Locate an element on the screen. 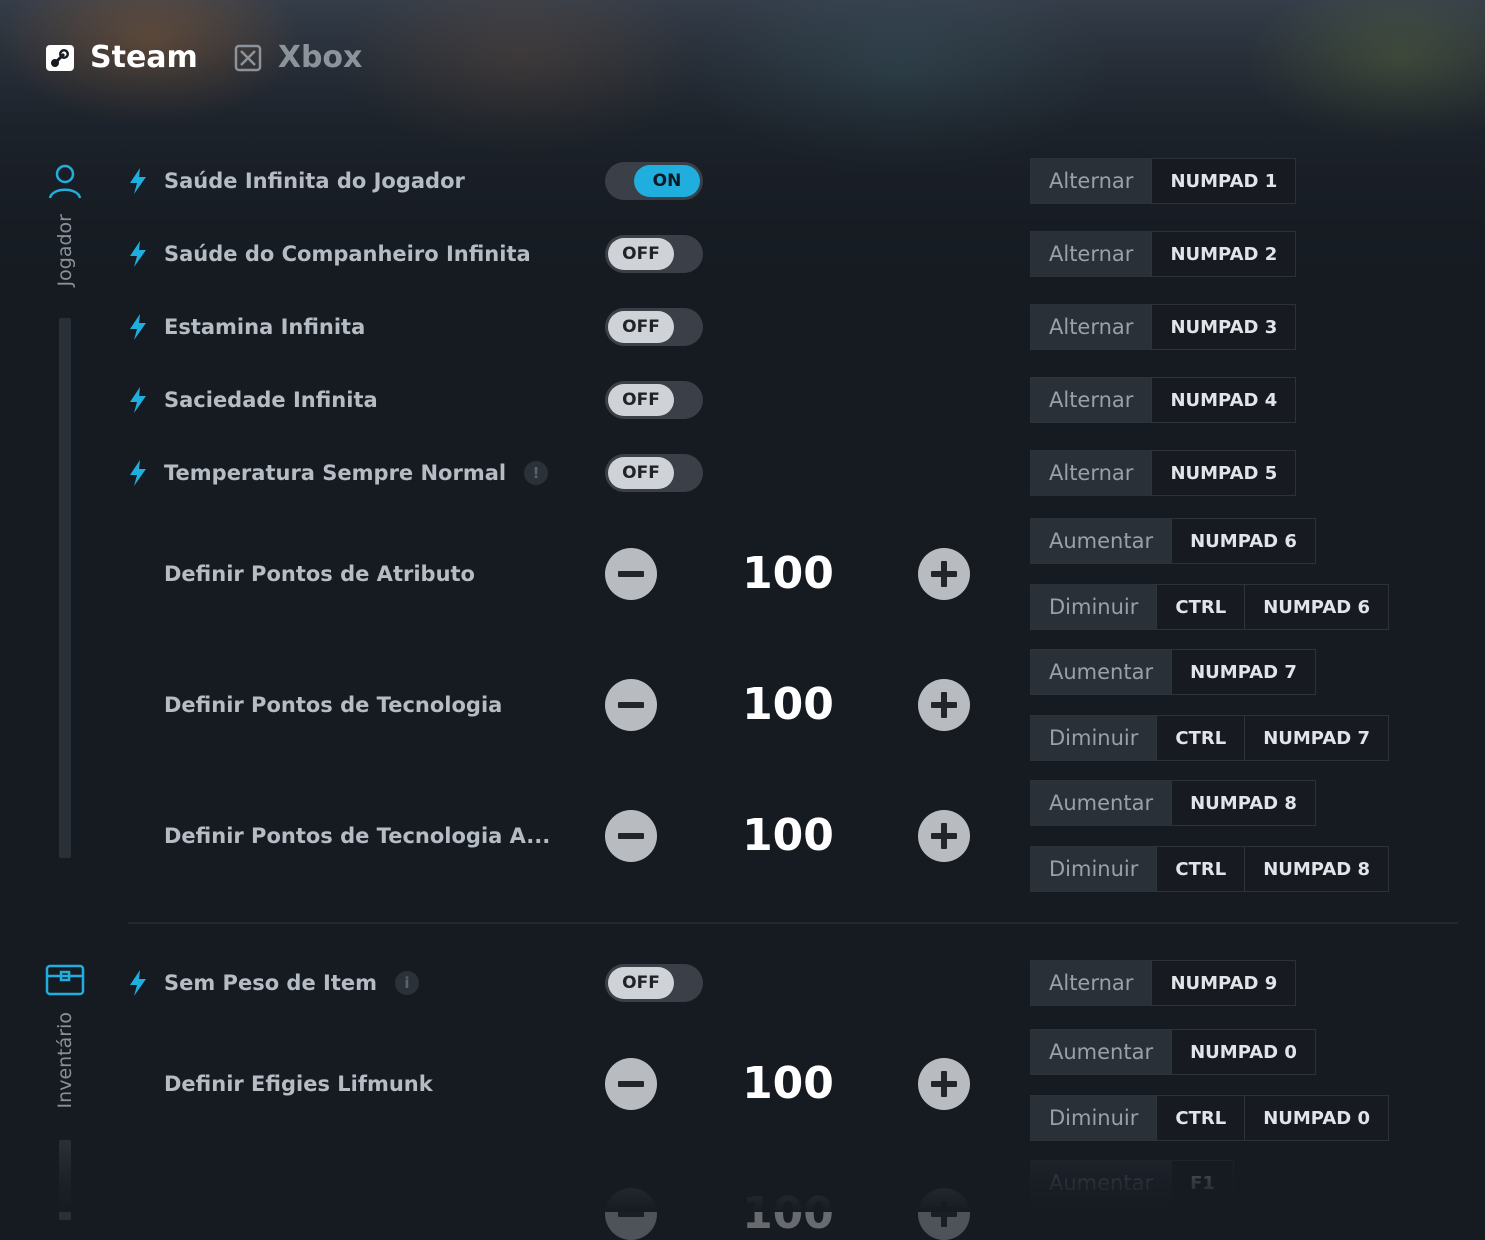 This screenshot has width=1485, height=1240. hotkey-binding: Diminuir CTRL NUMPAD 8 is located at coordinates (1210, 869).